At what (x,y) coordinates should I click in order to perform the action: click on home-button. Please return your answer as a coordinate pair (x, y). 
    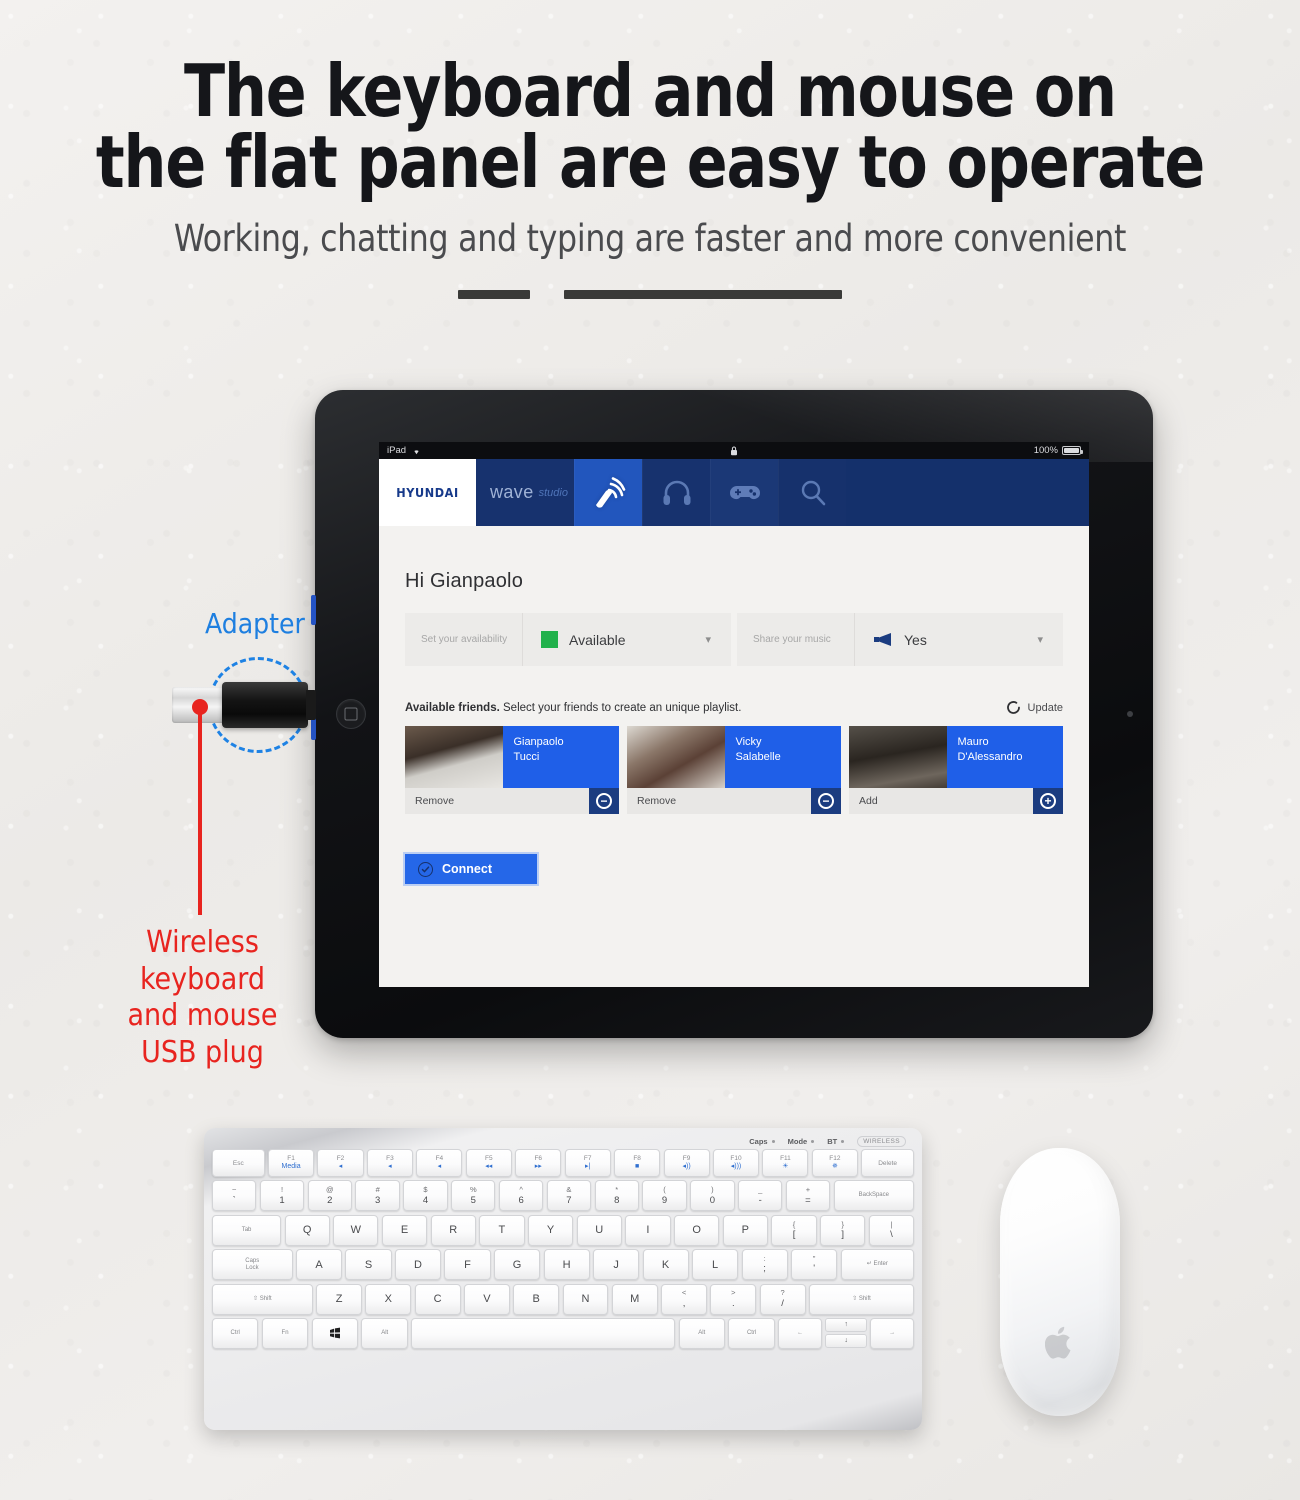
    Looking at the image, I should click on (351, 714).